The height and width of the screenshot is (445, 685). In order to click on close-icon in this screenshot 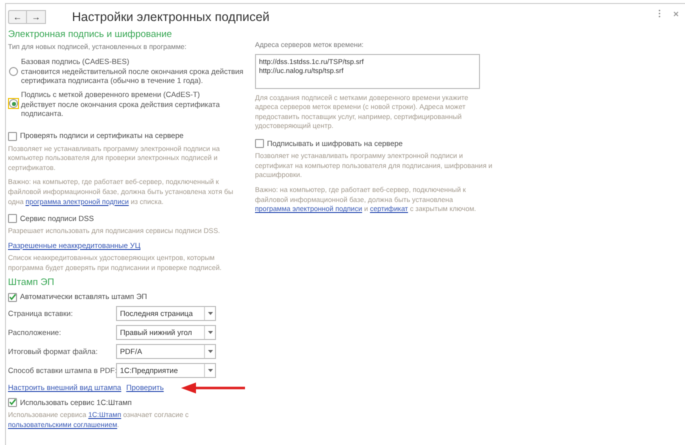, I will do `click(676, 13)`.